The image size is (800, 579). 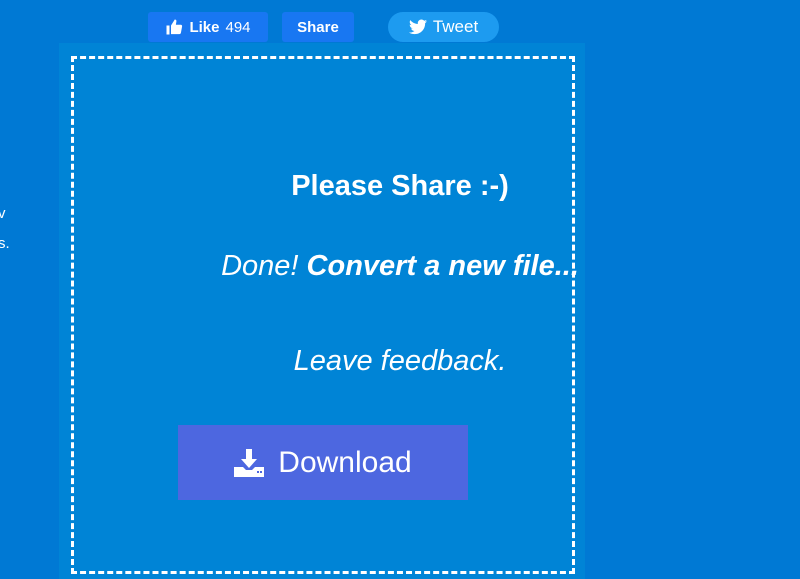 I want to click on facebook-share-button: Share, so click(x=318, y=27).